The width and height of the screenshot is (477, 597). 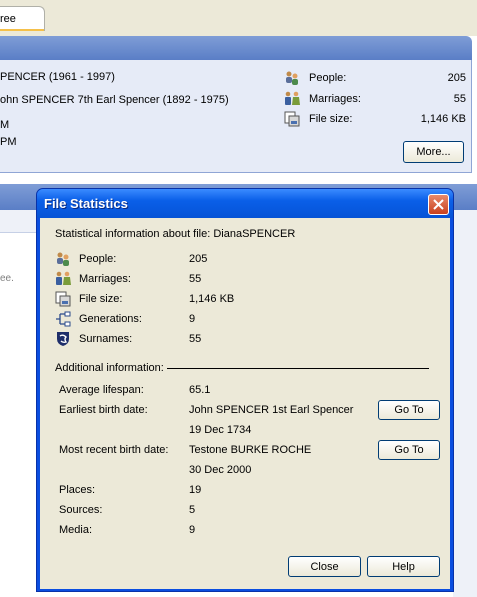 What do you see at coordinates (110, 319) in the screenshot?
I see `stat-generations-label: Generations:` at bounding box center [110, 319].